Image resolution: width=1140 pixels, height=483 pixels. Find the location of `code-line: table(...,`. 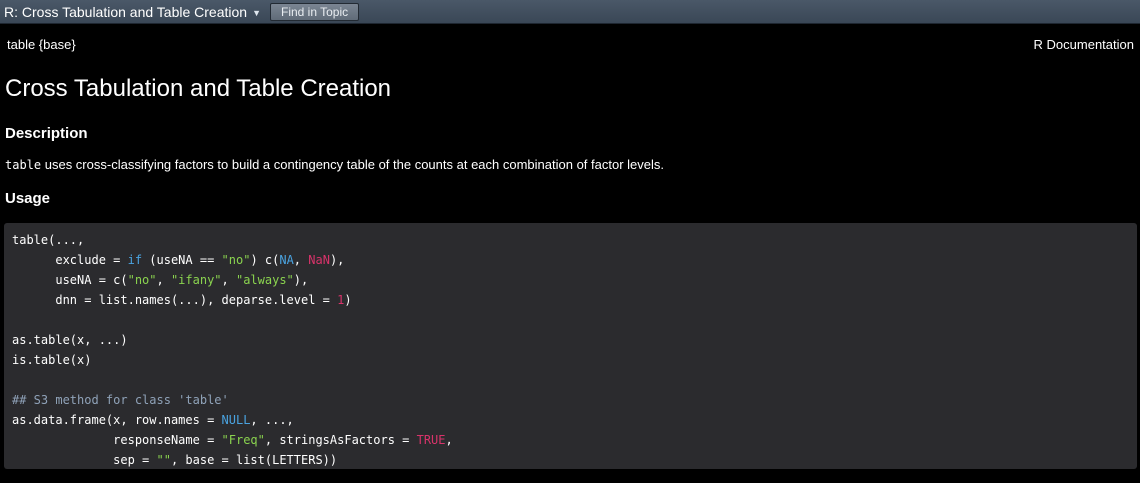

code-line: table(..., is located at coordinates (48, 240).